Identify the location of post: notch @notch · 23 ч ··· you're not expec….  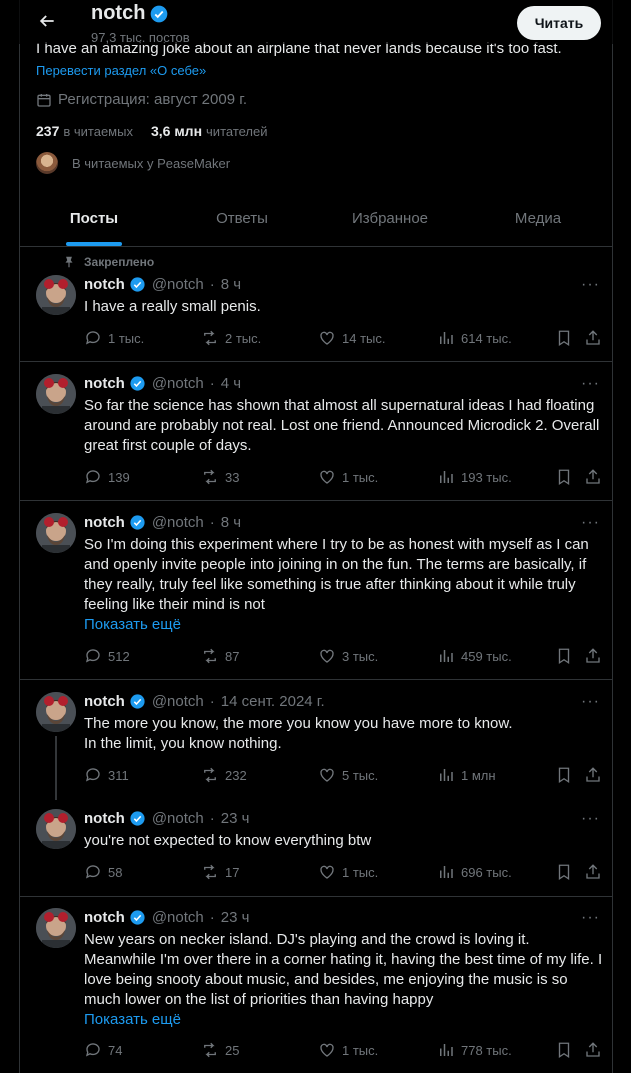
(316, 847).